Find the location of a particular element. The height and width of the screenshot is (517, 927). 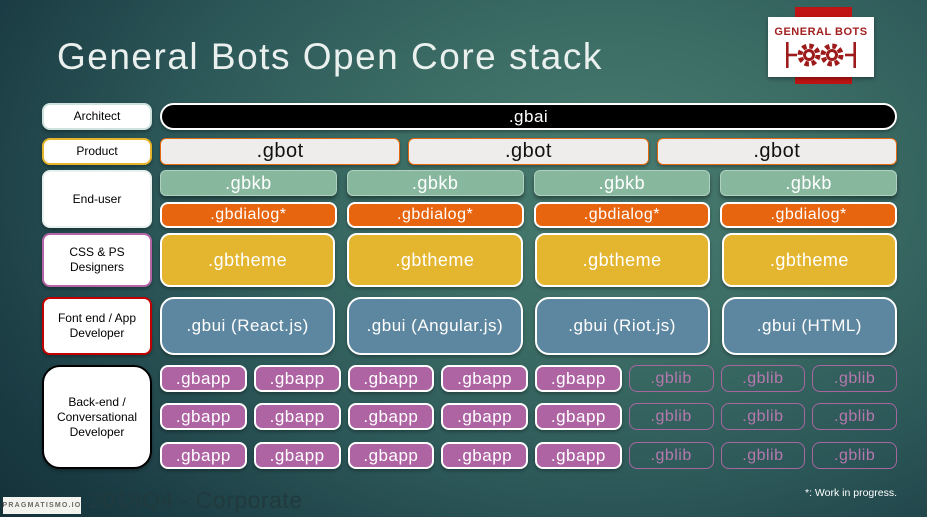

pragmatismo-wordmark: PRAGMATISMO.IO is located at coordinates (42, 505).